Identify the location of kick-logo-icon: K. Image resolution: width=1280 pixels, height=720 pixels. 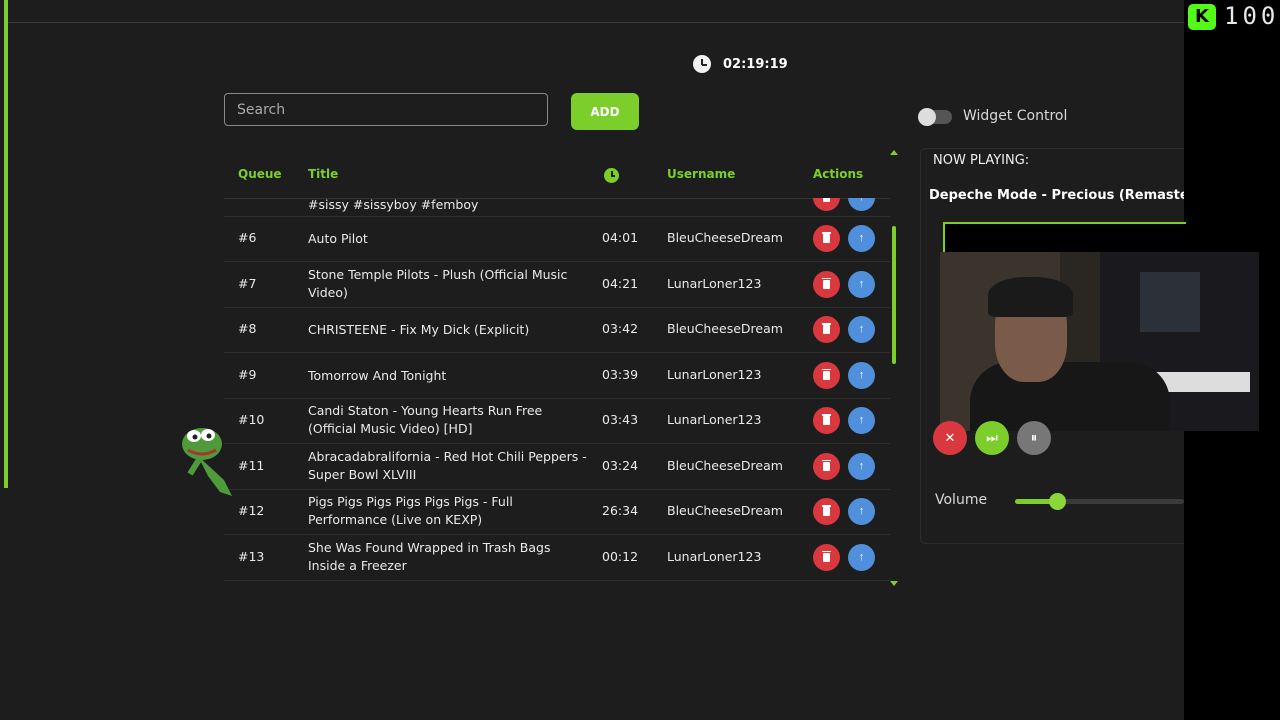
(1202, 17).